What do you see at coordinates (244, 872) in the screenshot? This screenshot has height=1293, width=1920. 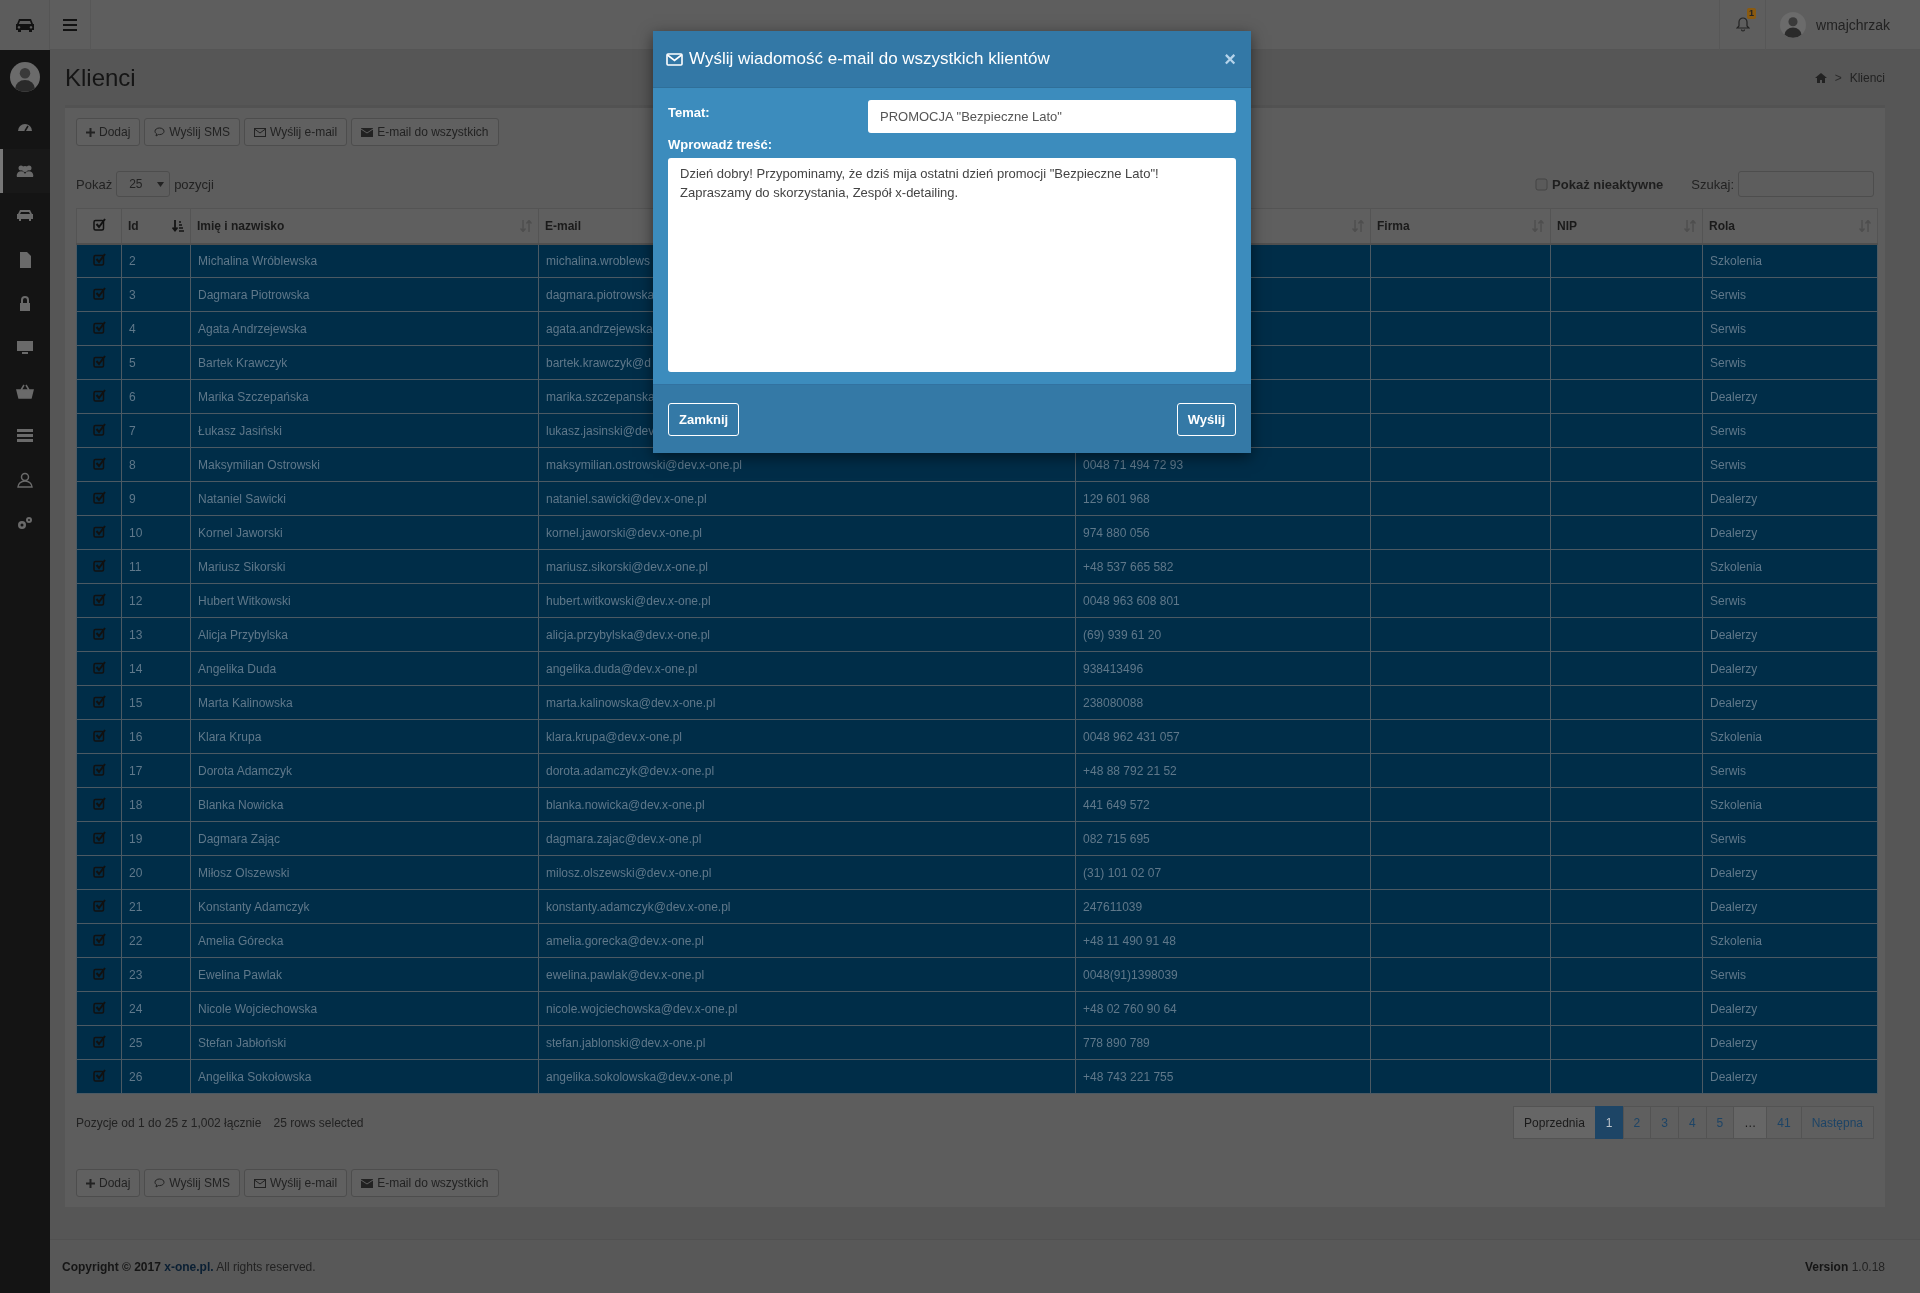 I see `table-cell: Miłosz Olszewski` at bounding box center [244, 872].